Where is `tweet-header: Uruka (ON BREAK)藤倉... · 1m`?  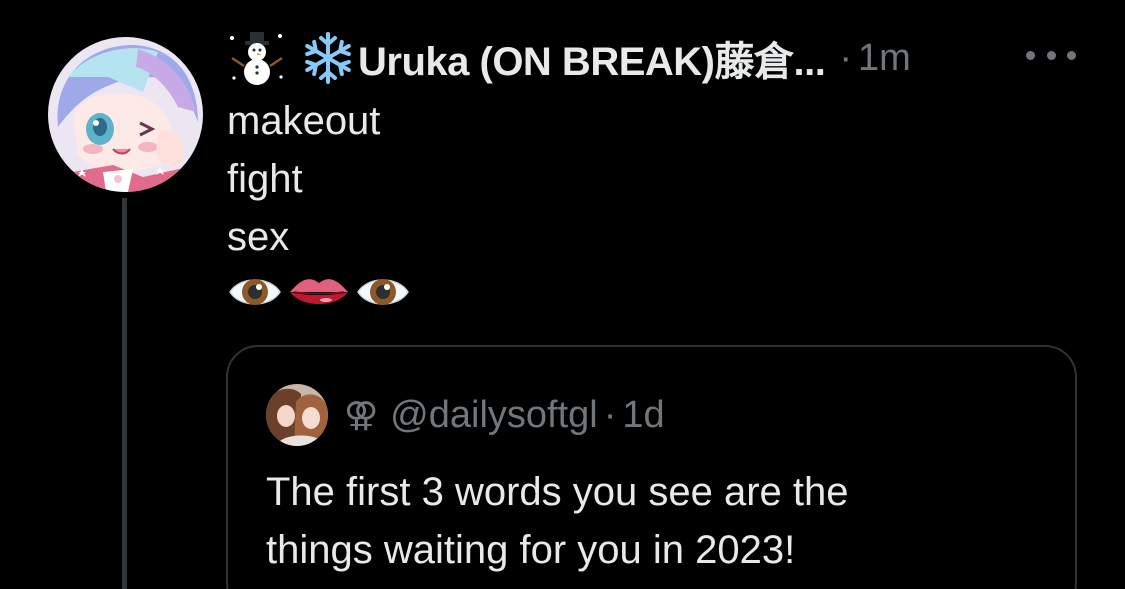 tweet-header: Uruka (ON BREAK)藤倉... · 1m is located at coordinates (616, 58).